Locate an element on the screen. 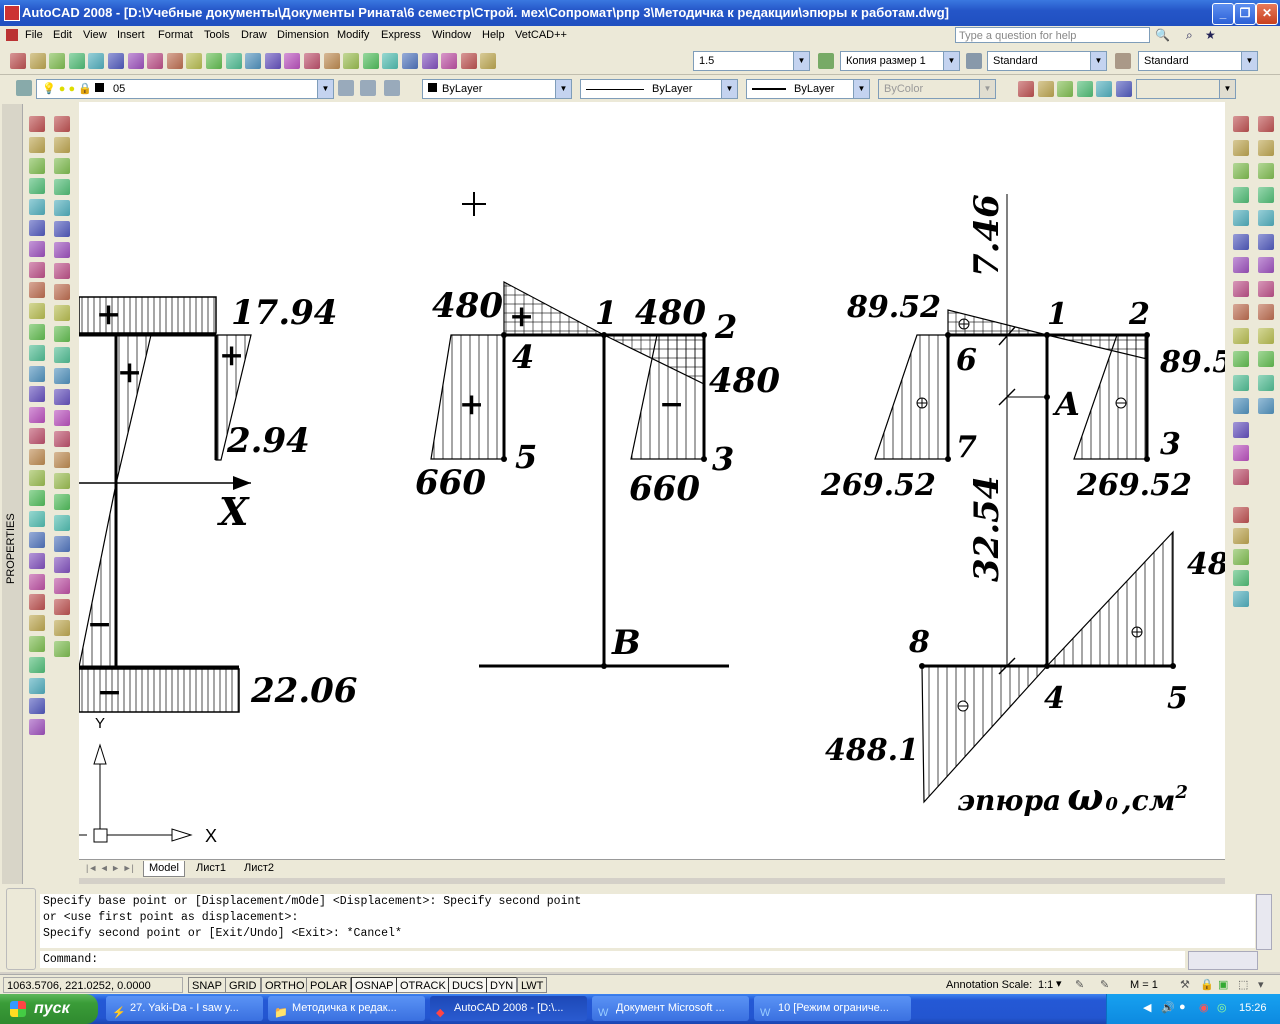  ucs-object-icon is located at coordinates (1266, 218).